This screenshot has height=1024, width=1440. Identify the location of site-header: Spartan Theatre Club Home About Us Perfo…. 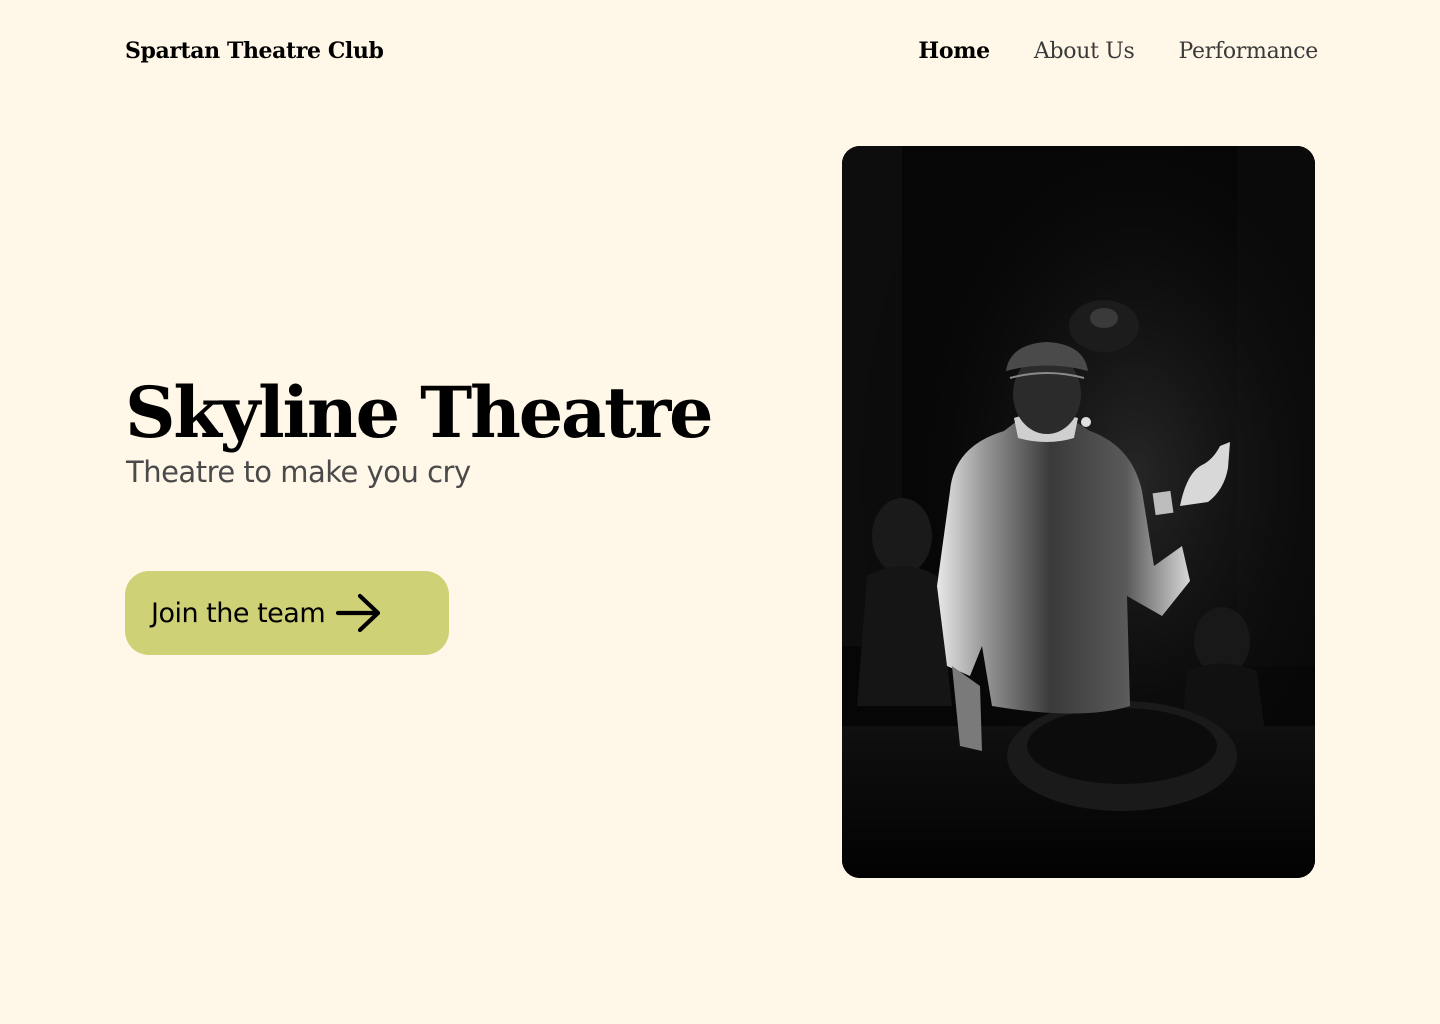
(721, 56).